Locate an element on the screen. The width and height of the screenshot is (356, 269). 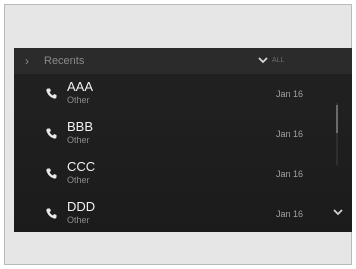
chevron-right-icon: › is located at coordinates (31, 61).